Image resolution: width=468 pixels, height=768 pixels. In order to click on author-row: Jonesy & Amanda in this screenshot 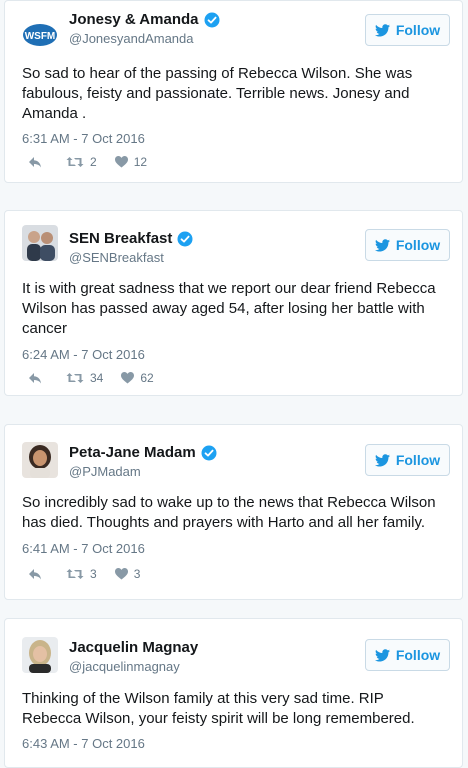, I will do `click(144, 19)`.